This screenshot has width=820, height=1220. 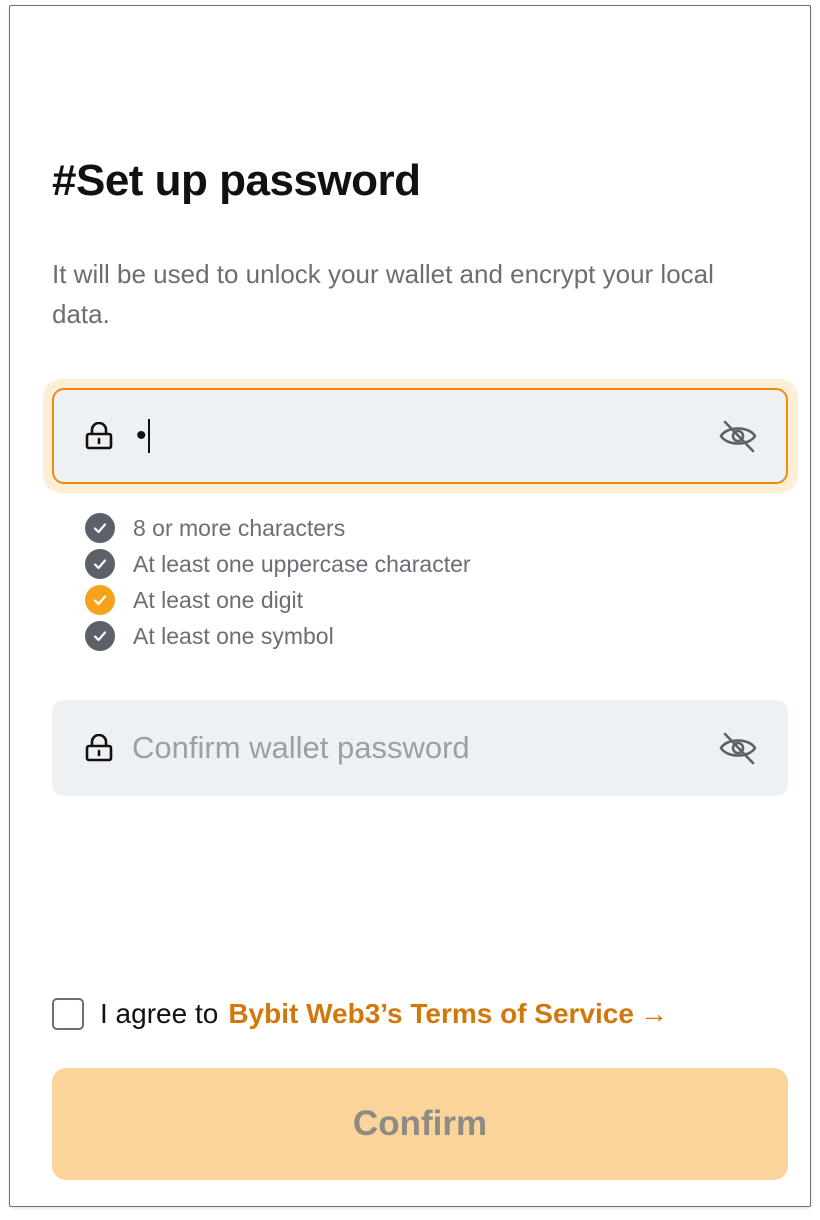 What do you see at coordinates (420, 1124) in the screenshot?
I see `confirm-button: Confirm` at bounding box center [420, 1124].